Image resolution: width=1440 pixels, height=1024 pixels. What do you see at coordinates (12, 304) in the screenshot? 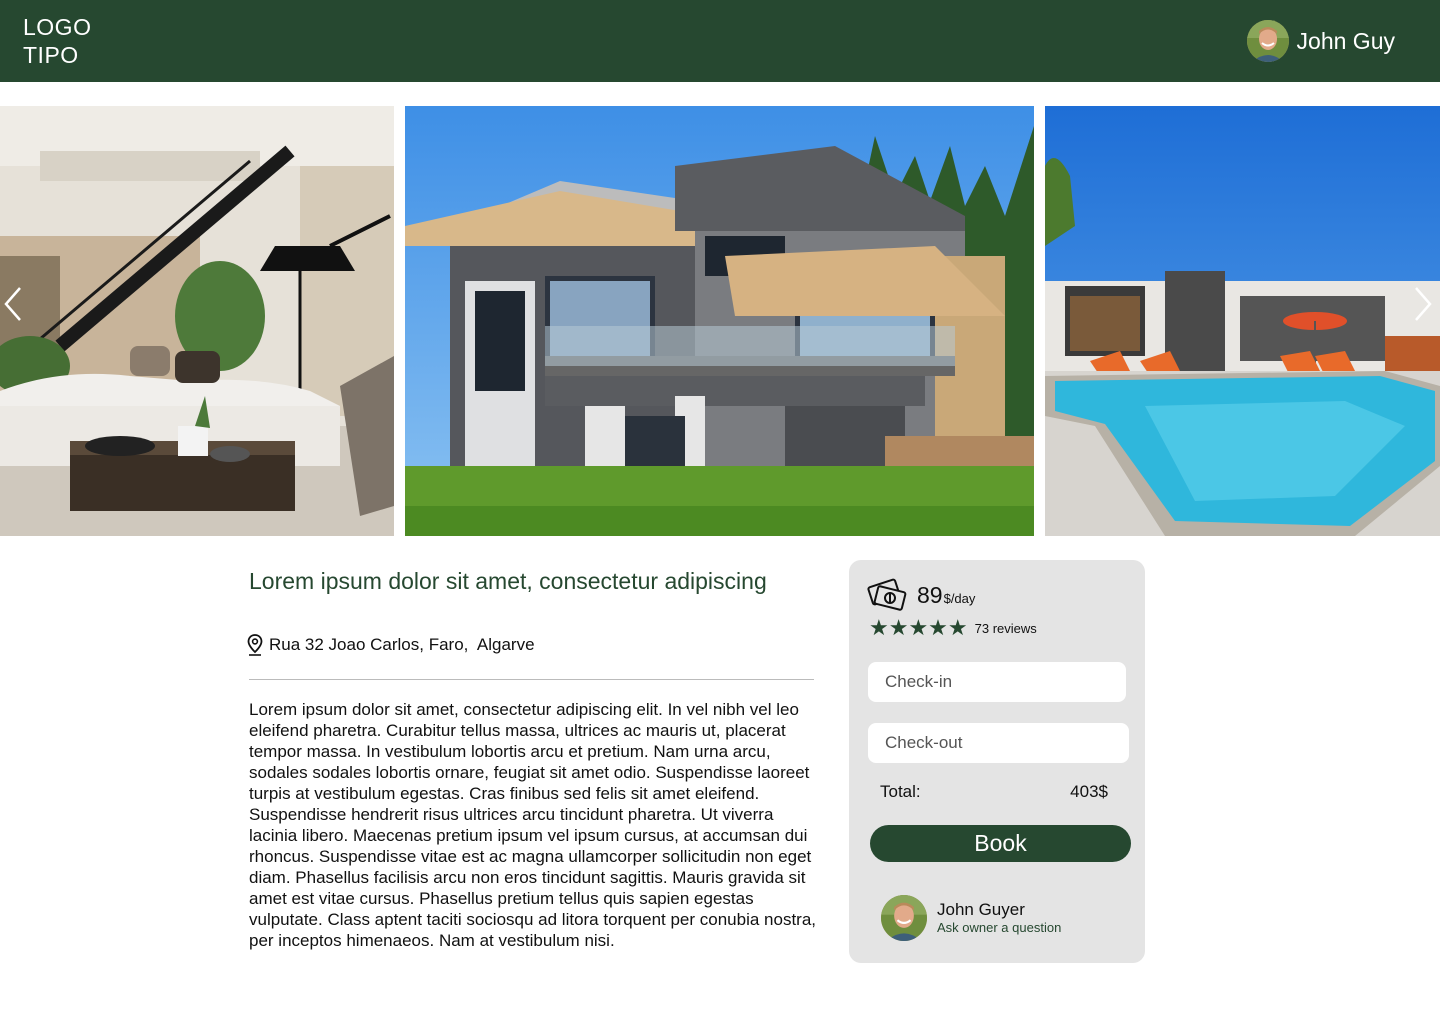
I see `chevron-left-icon` at bounding box center [12, 304].